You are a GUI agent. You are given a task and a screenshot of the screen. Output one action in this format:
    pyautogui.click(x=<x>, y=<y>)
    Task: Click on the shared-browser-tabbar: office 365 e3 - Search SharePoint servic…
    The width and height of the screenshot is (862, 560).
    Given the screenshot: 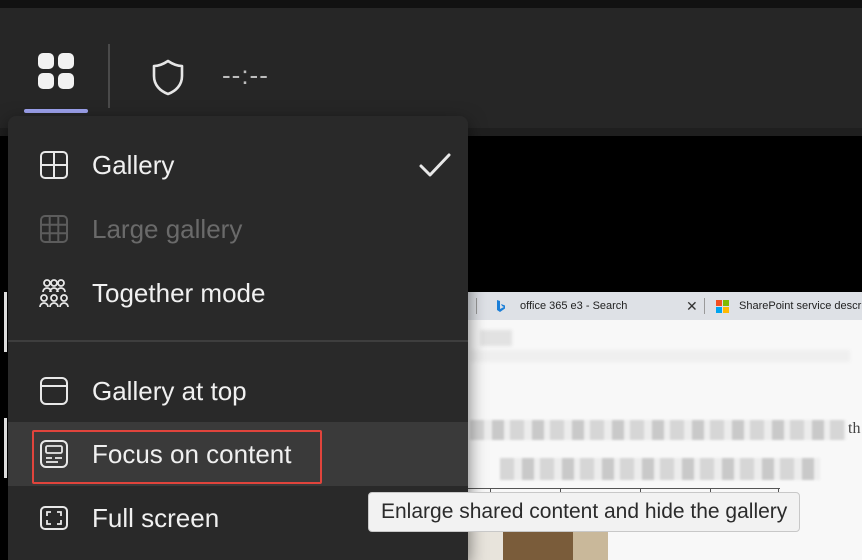 What is the action you would take?
    pyautogui.click(x=665, y=306)
    